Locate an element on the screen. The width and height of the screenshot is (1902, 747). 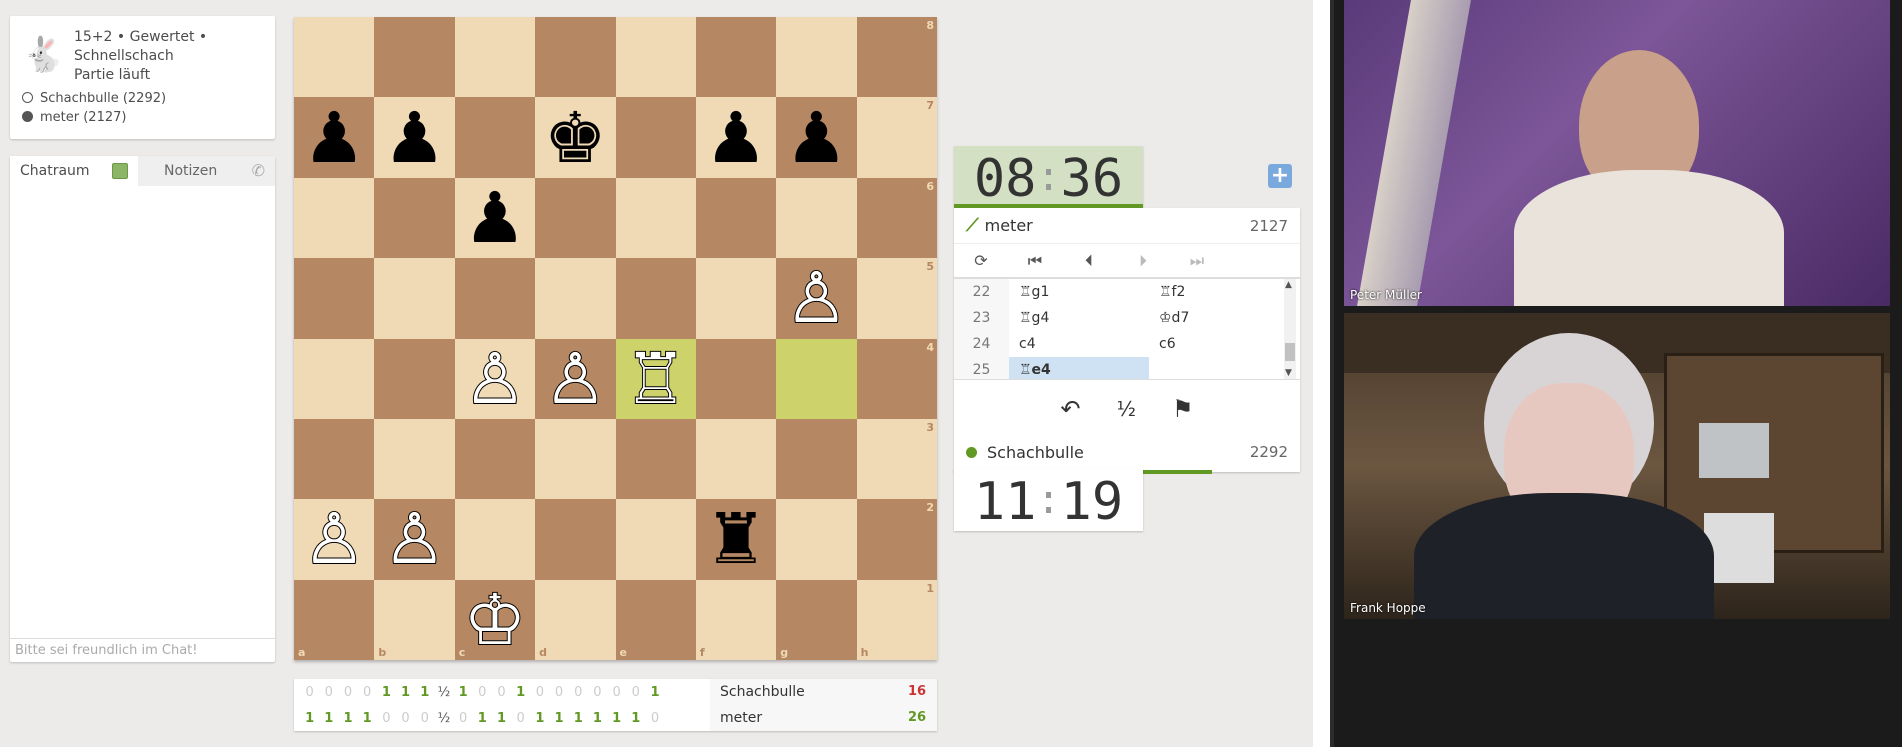
square-d2 is located at coordinates (575, 539).